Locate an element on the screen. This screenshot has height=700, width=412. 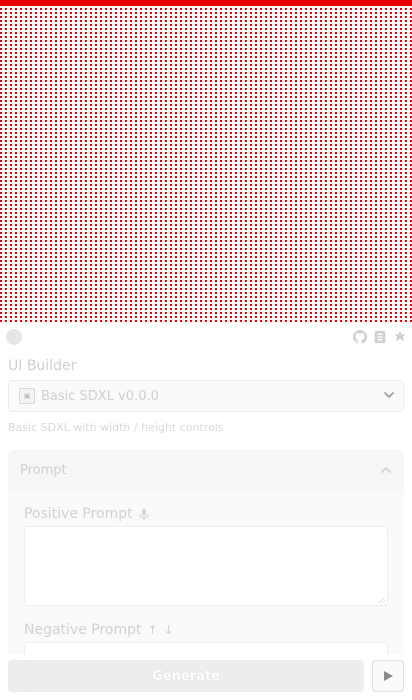
workflow-badge-icon: ▣ is located at coordinates (27, 396).